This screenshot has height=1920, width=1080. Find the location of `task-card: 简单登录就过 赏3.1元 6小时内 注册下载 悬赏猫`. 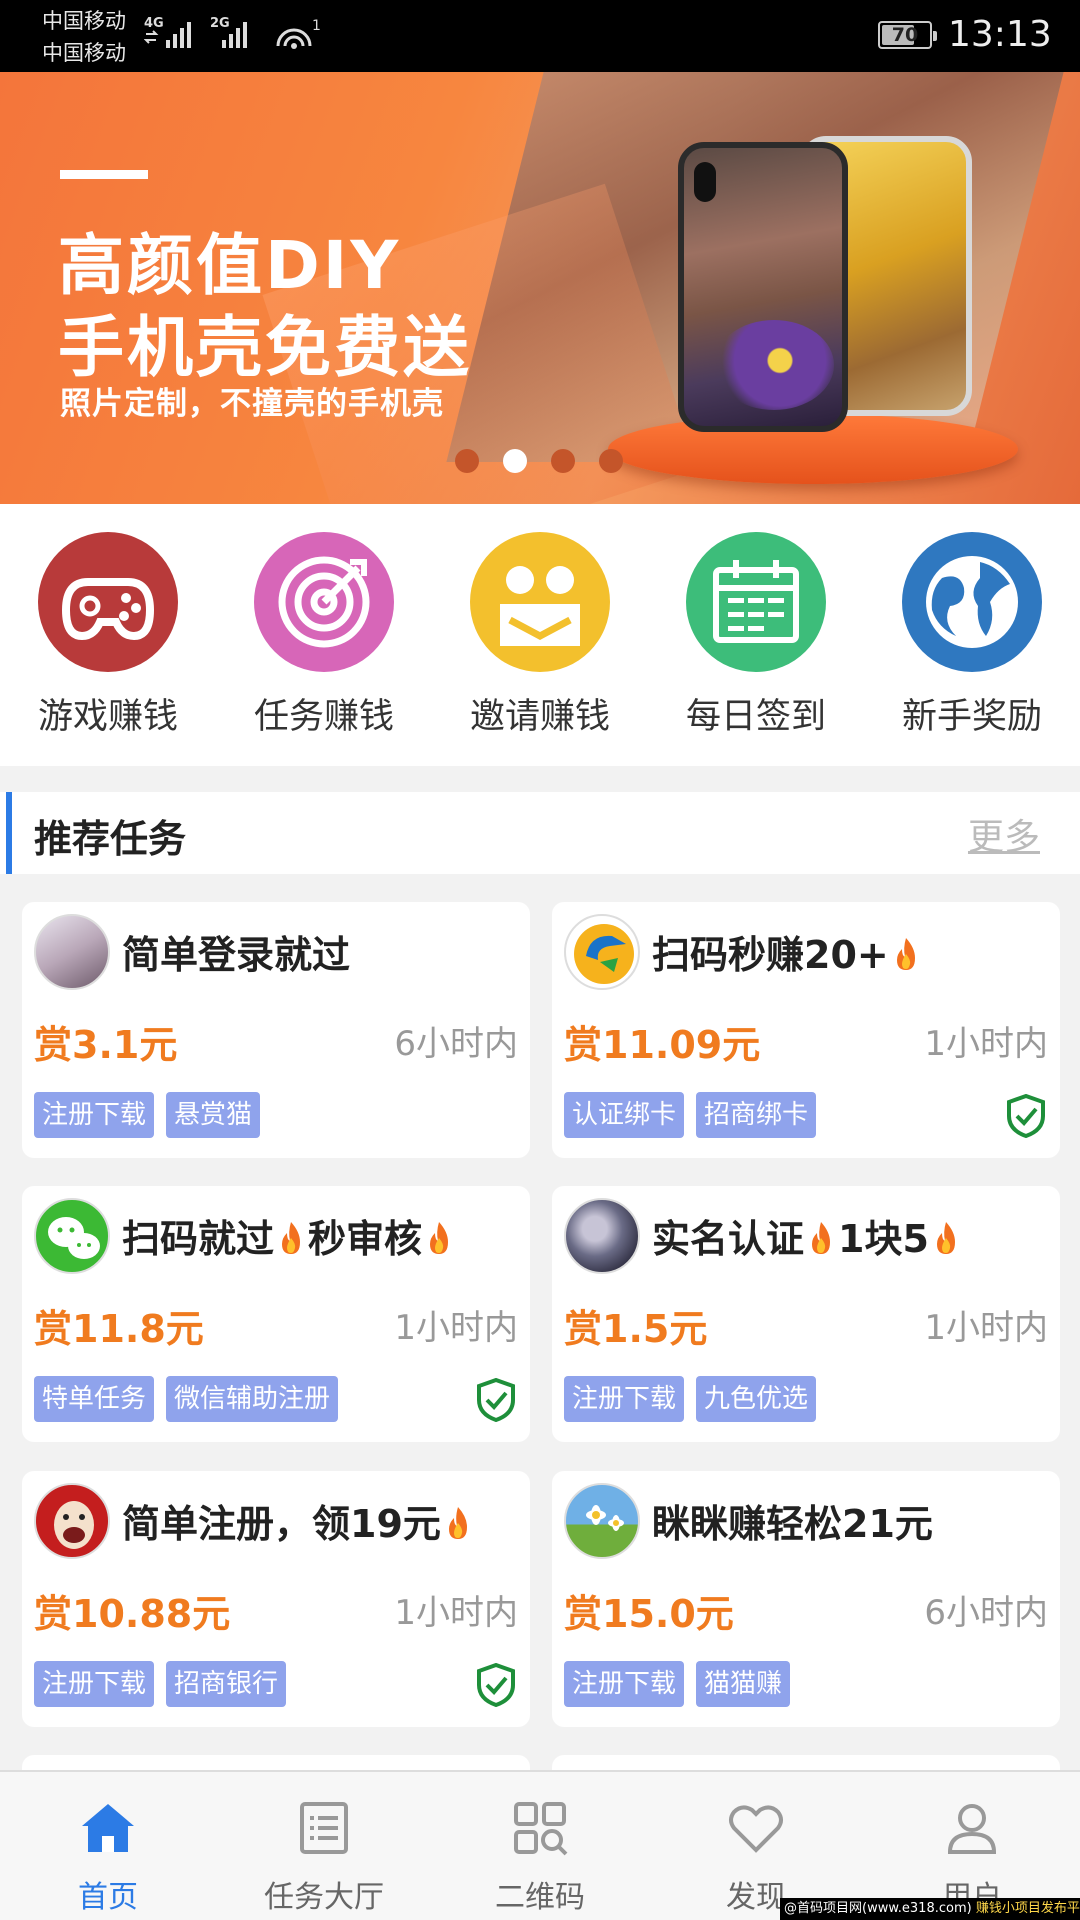

task-card: 简单登录就过 赏3.1元 6小时内 注册下载 悬赏猫 is located at coordinates (276, 1030).